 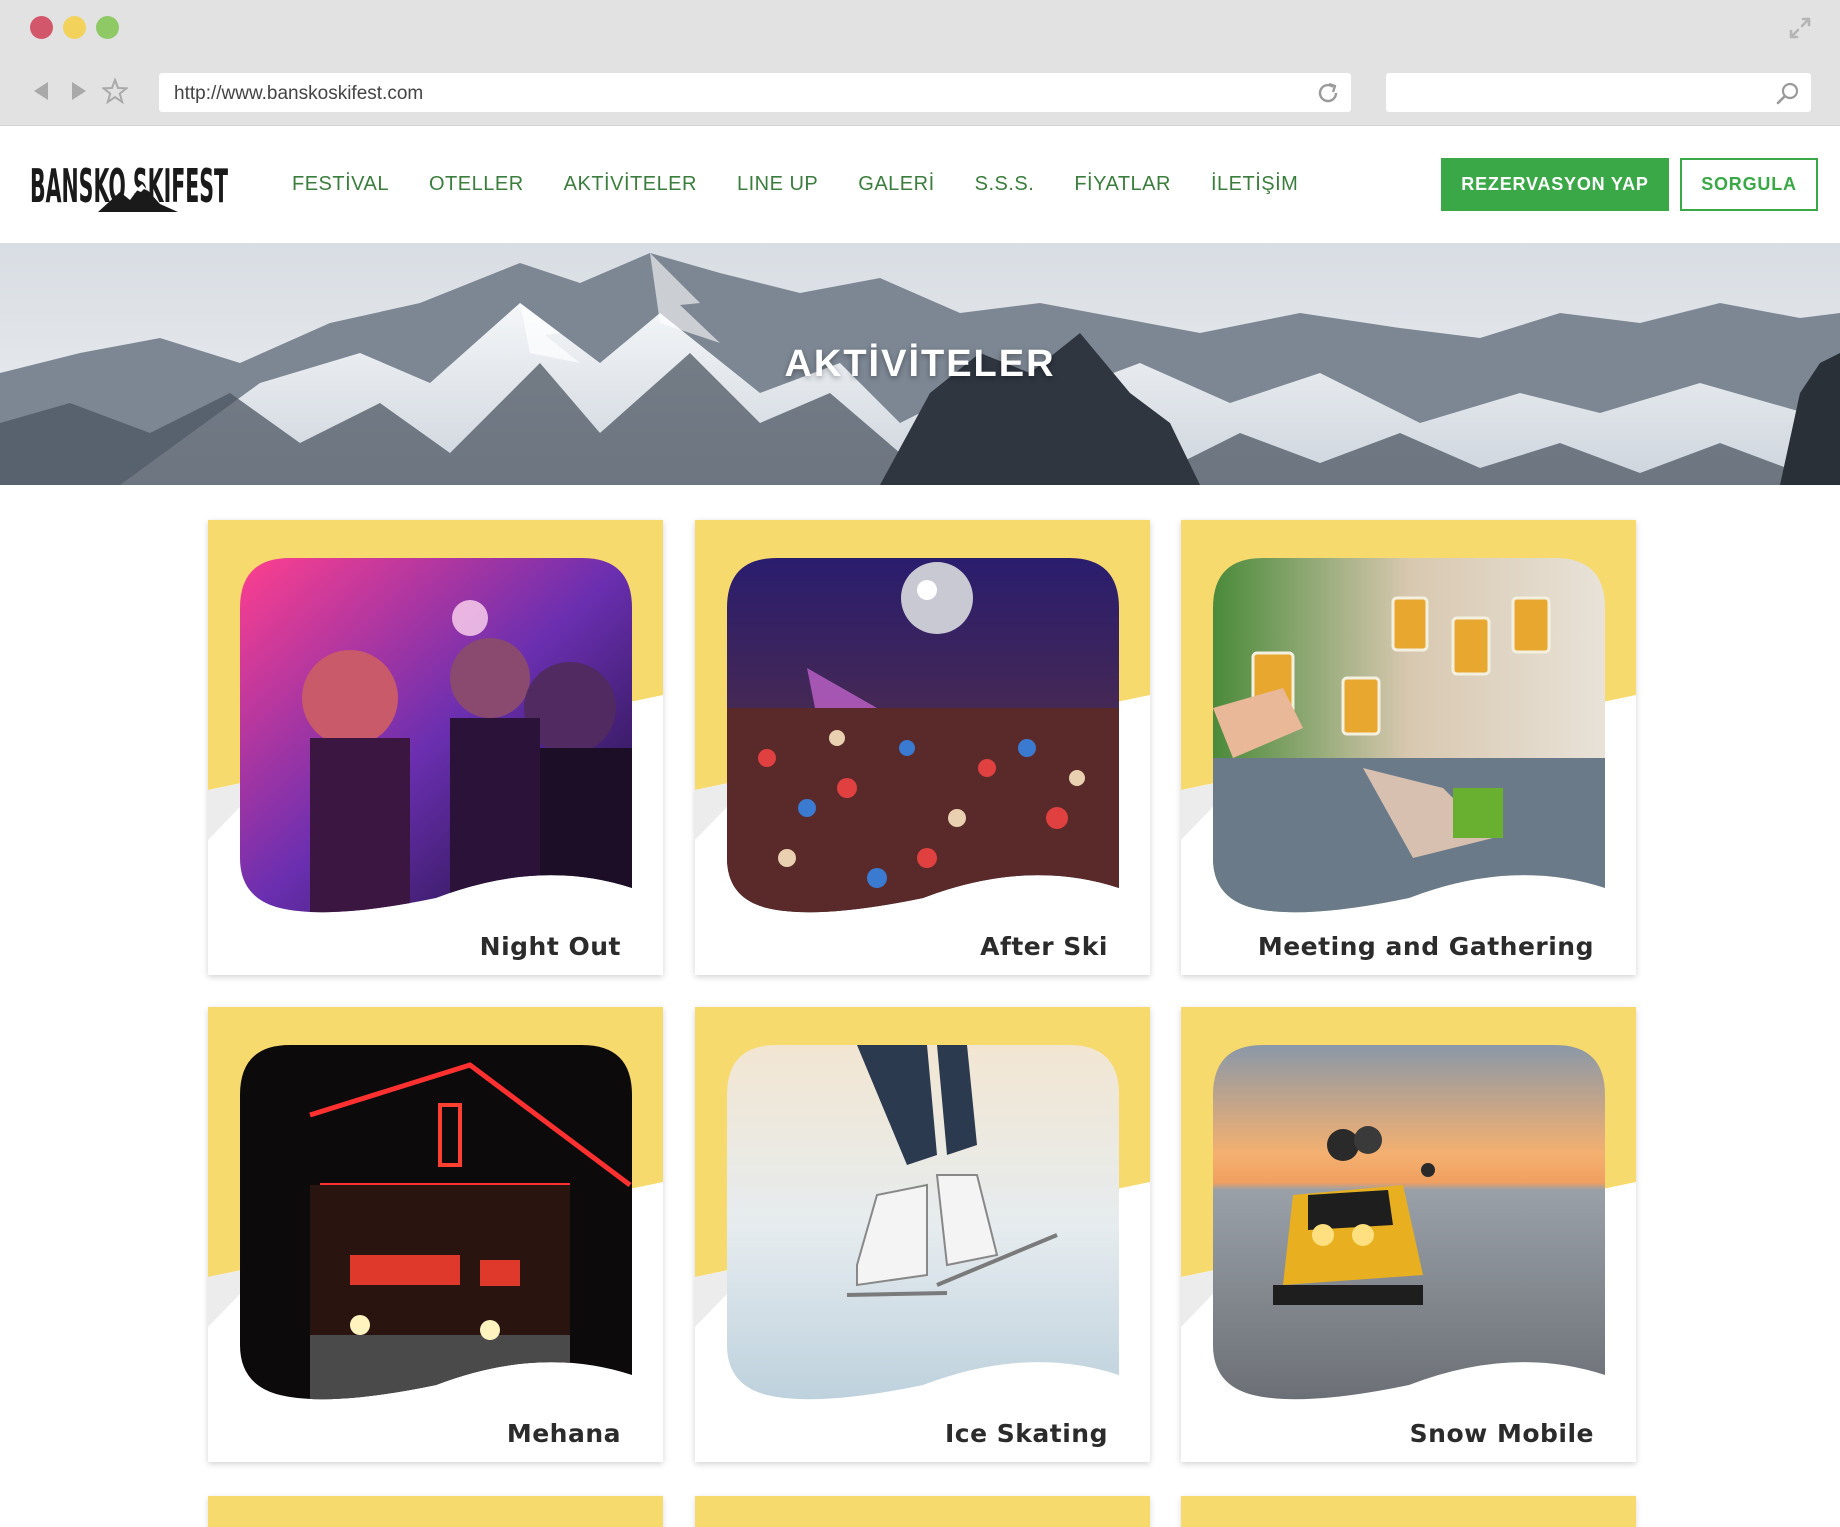 I want to click on reload-icon, so click(x=1328, y=93).